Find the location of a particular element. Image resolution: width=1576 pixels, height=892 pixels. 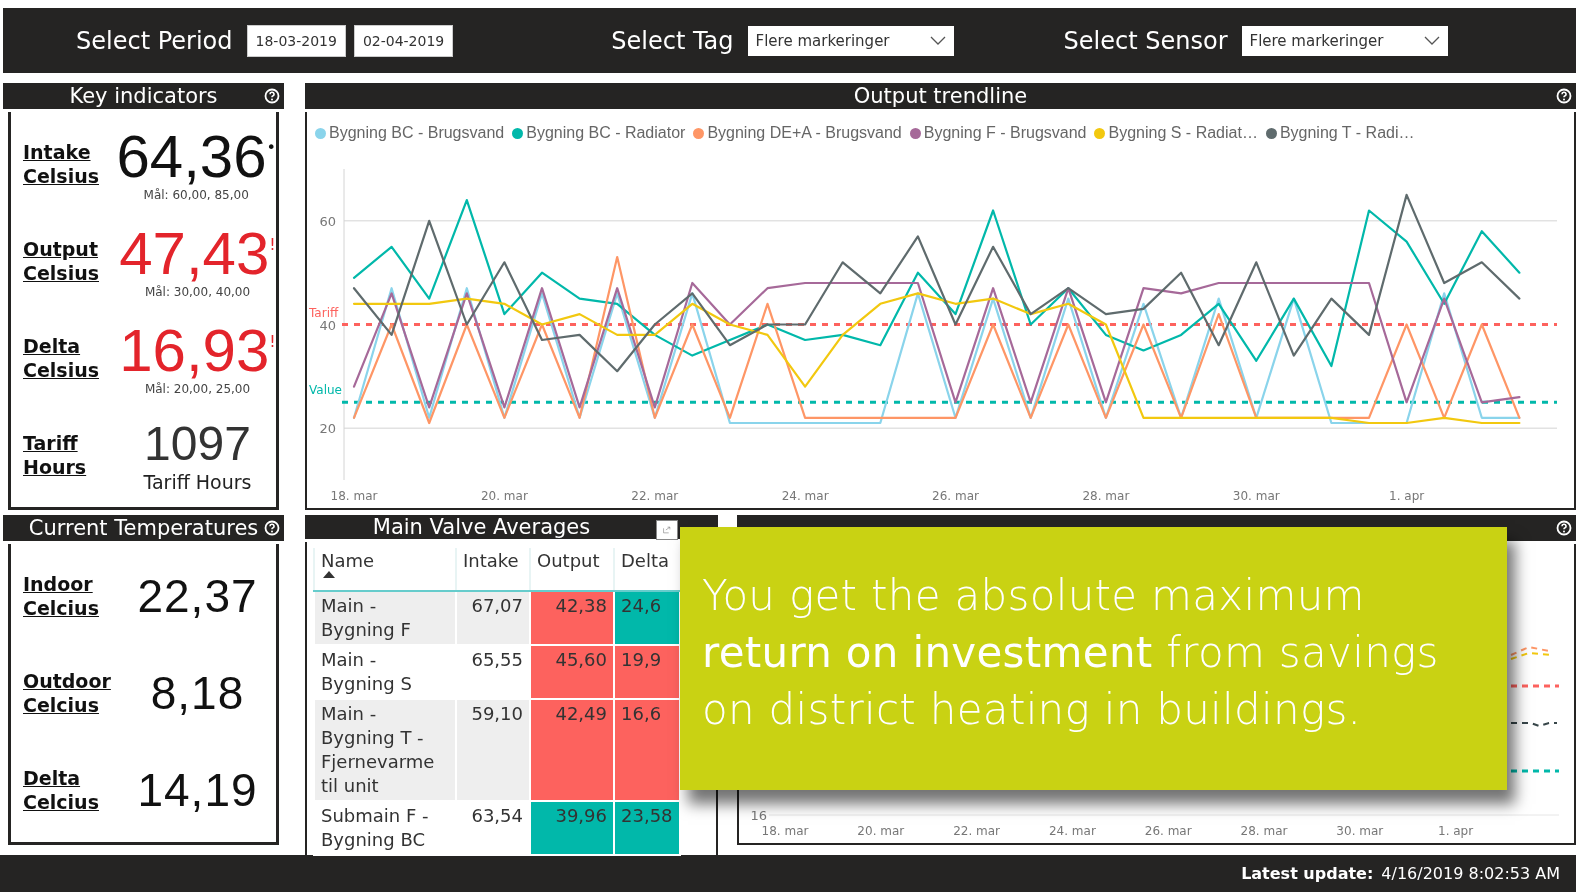

table-cell: 16,6 is located at coordinates (647, 750).